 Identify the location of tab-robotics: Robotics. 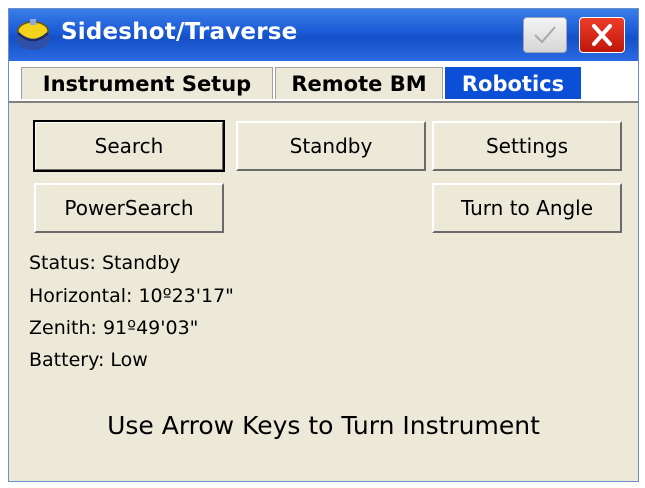
(513, 83).